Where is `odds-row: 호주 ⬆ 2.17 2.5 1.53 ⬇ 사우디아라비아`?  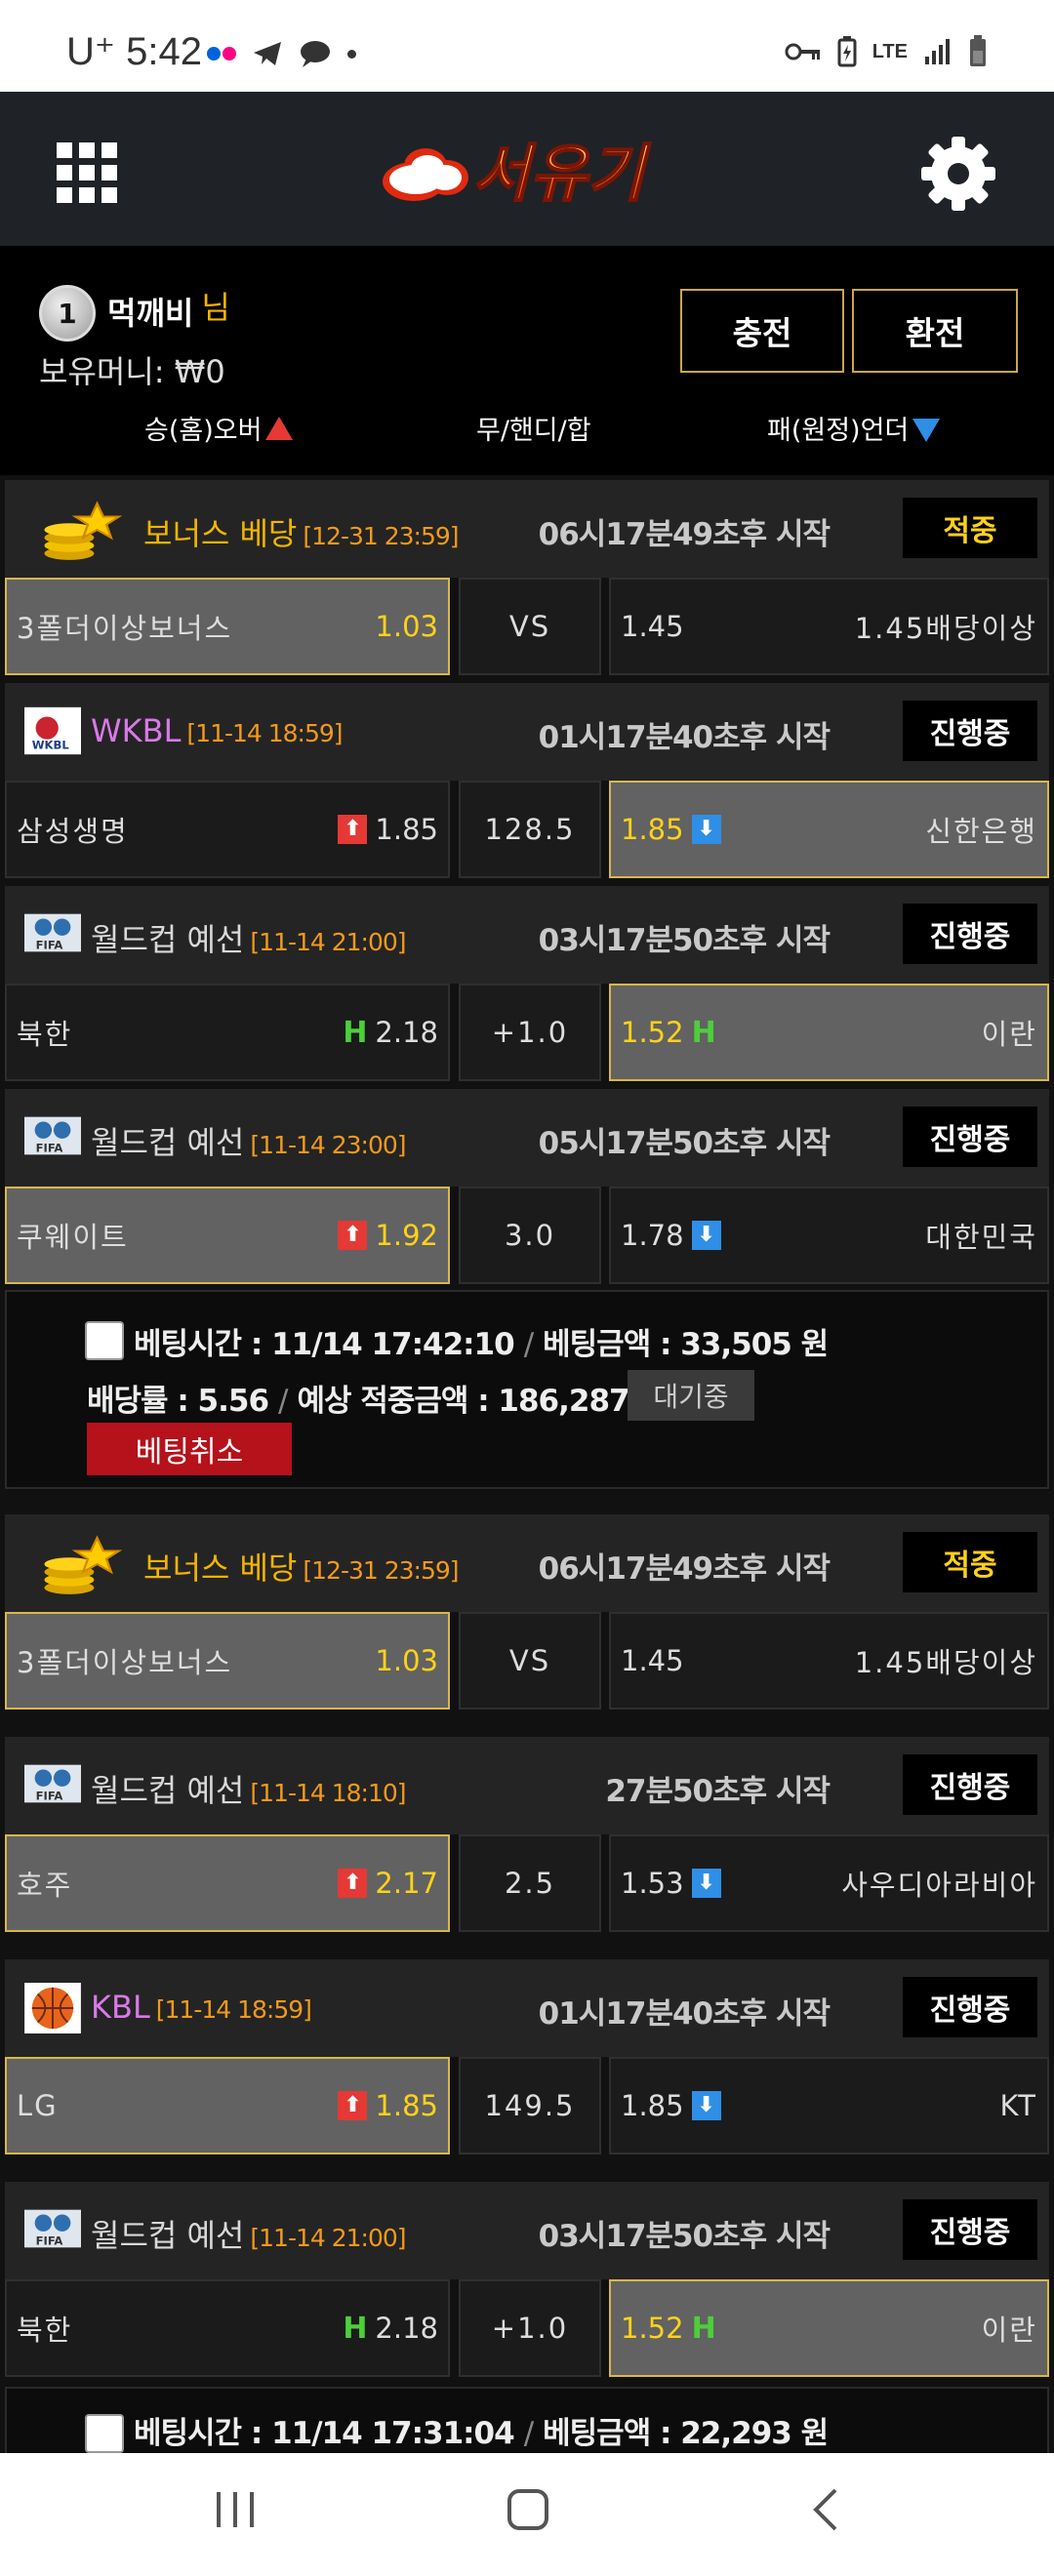 odds-row: 호주 ⬆ 2.17 2.5 1.53 ⬇ 사우디아라비아 is located at coordinates (527, 1883).